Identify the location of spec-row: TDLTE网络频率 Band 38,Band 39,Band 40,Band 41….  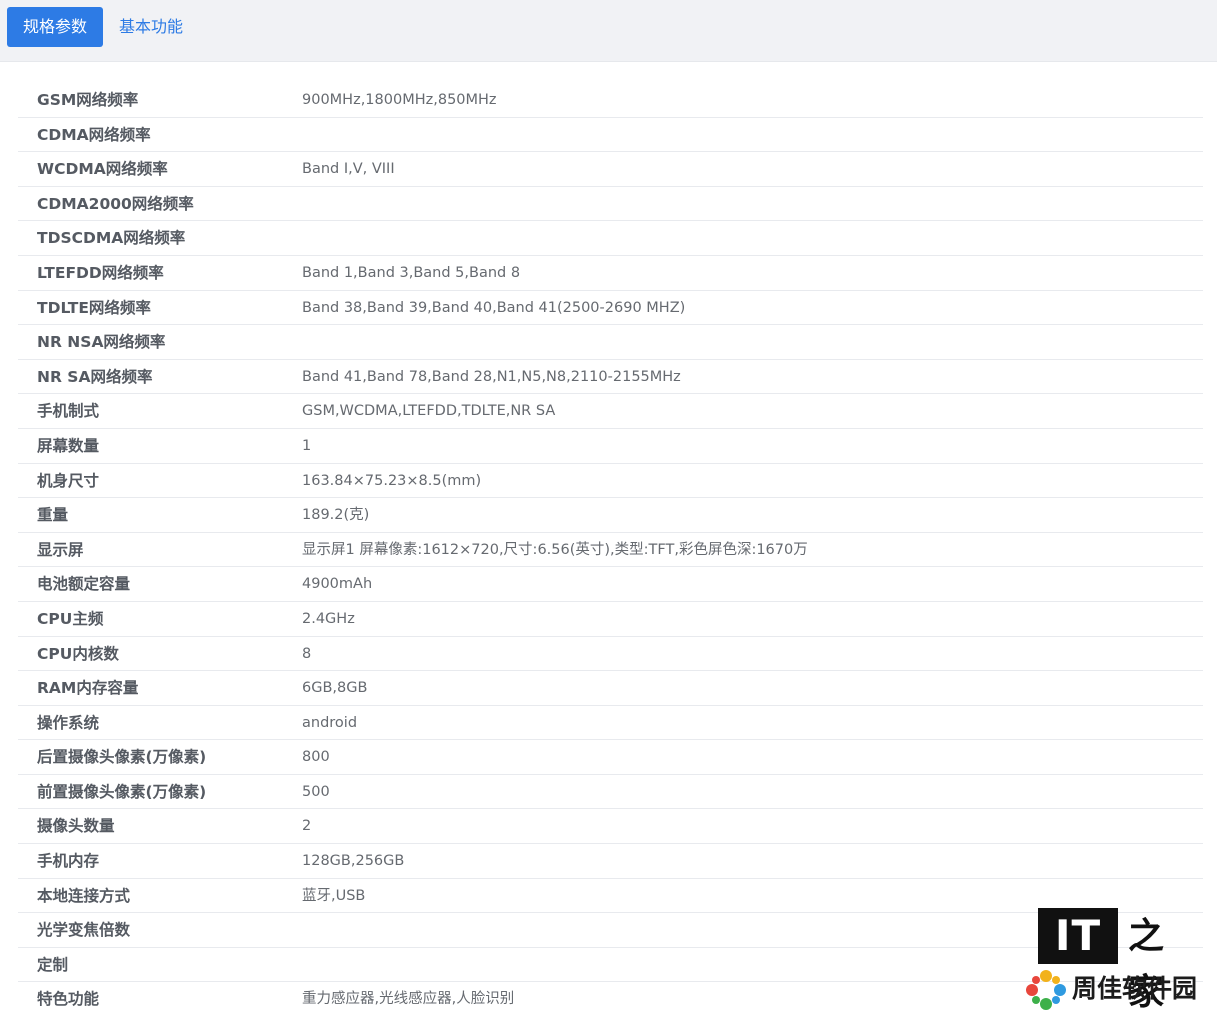
(610, 308).